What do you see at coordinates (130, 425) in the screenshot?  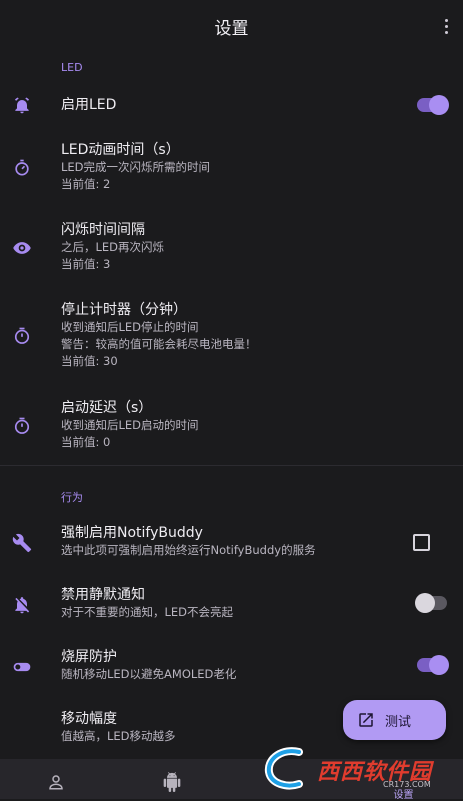 I see `setting-description: 收到通知后LED启动的时间` at bounding box center [130, 425].